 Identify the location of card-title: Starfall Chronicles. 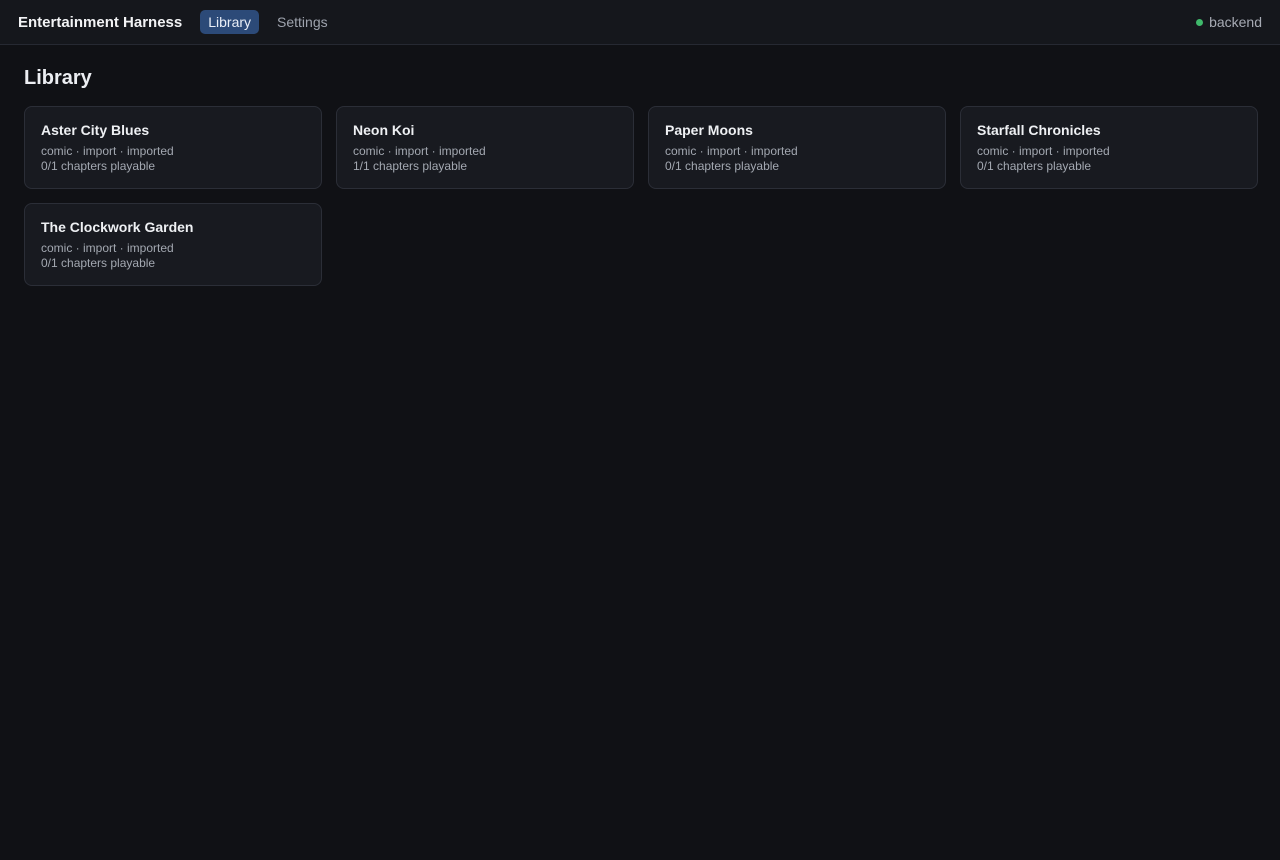
(1039, 130).